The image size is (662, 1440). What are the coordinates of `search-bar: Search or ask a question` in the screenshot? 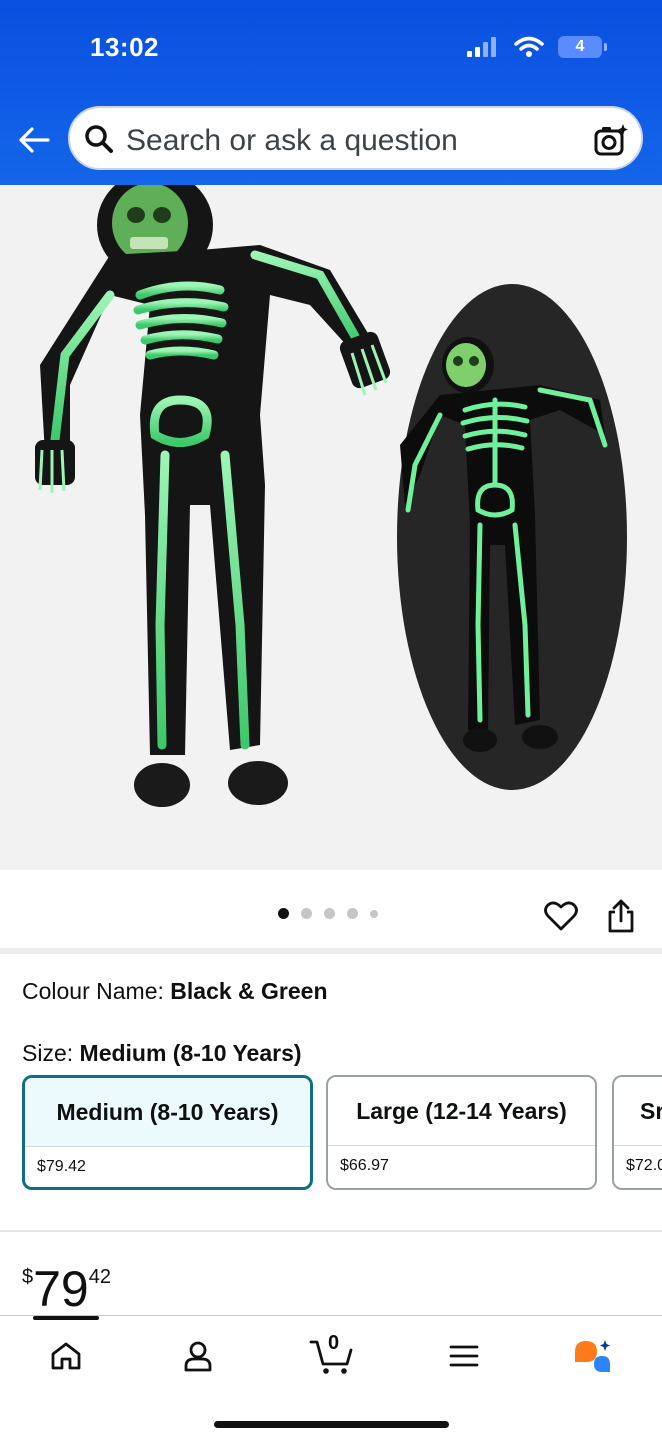 It's located at (355, 138).